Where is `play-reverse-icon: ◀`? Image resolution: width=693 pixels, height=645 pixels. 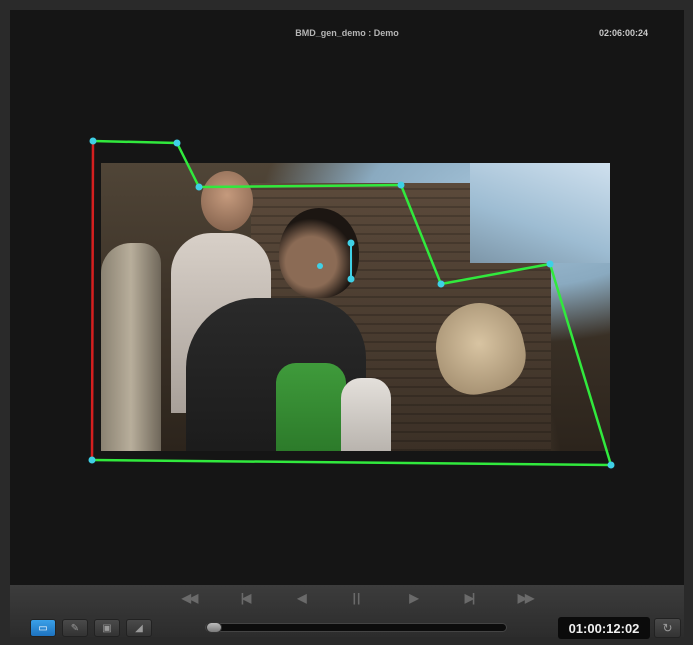
play-reverse-icon: ◀ is located at coordinates (301, 598).